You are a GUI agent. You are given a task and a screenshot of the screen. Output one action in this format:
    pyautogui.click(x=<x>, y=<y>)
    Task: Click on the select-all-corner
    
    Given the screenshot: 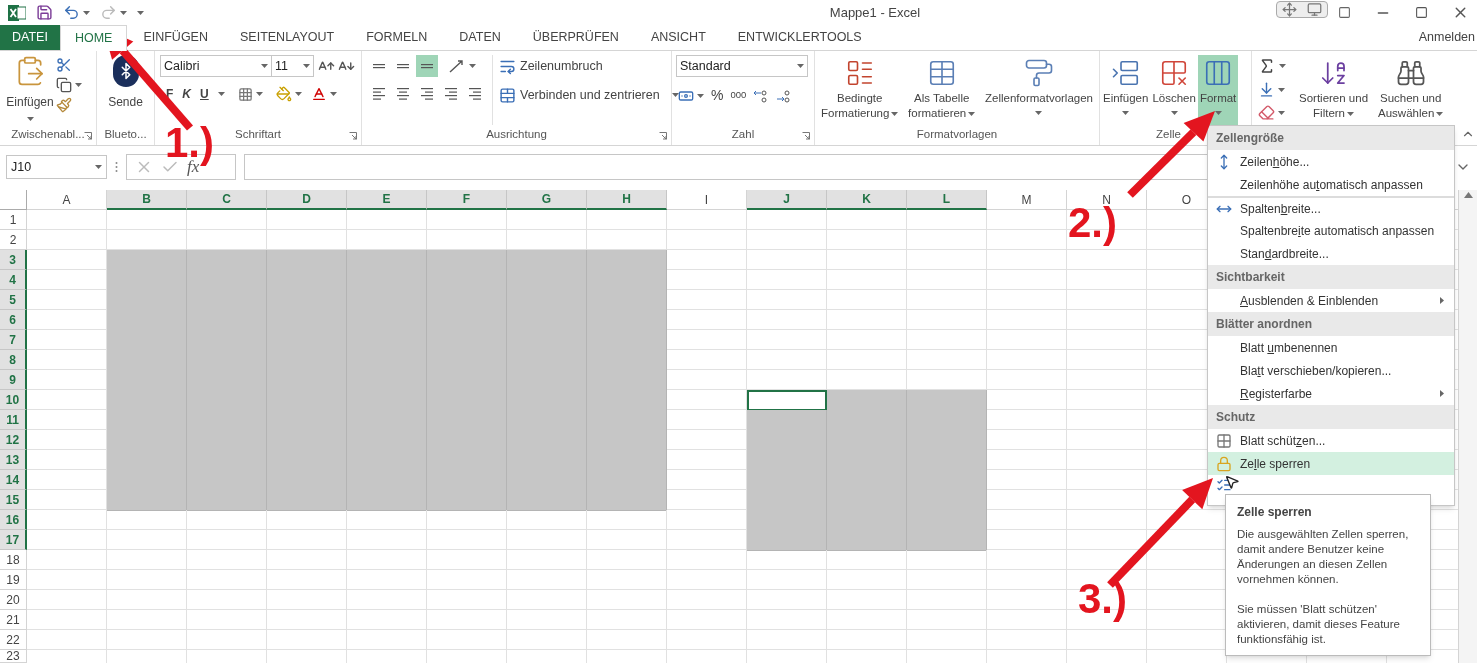 What is the action you would take?
    pyautogui.click(x=13, y=200)
    